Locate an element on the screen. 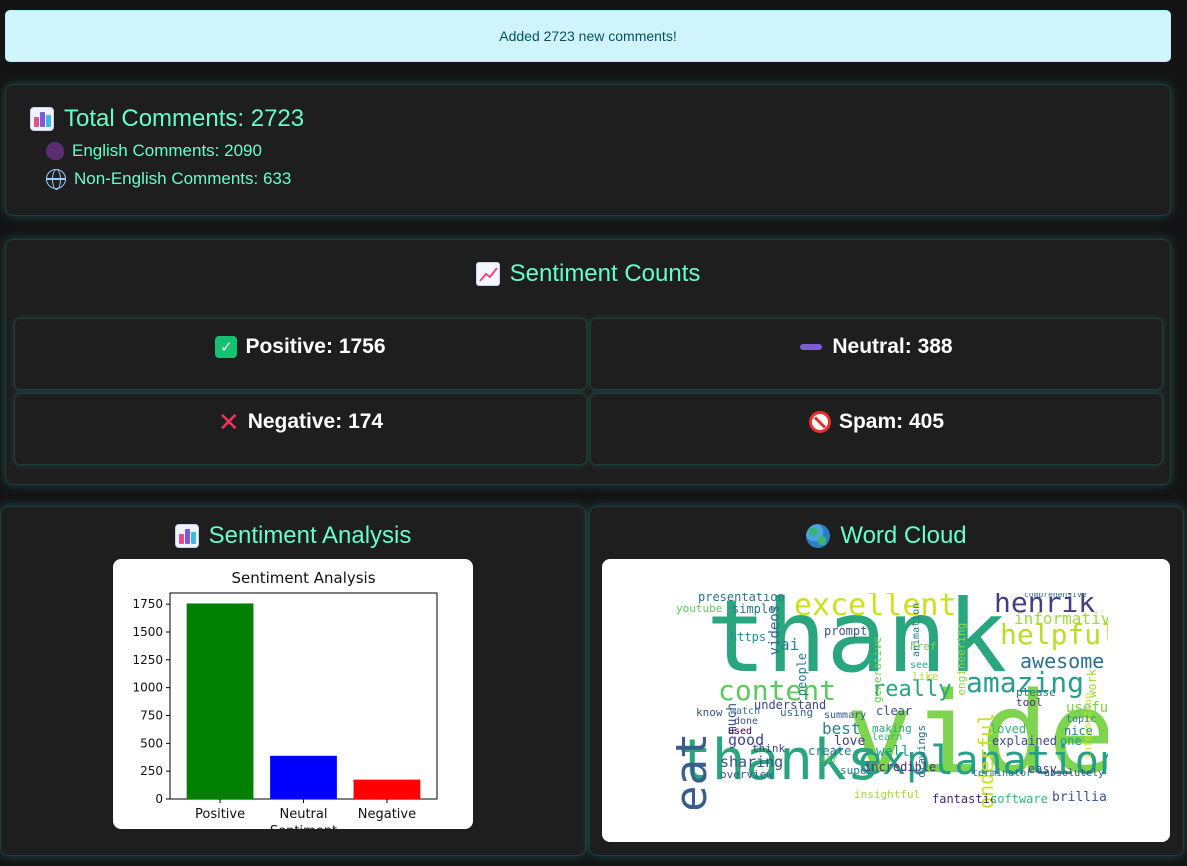 Image resolution: width=1187 pixels, height=866 pixels. word-cloud-word: information is located at coordinates (1088, 725).